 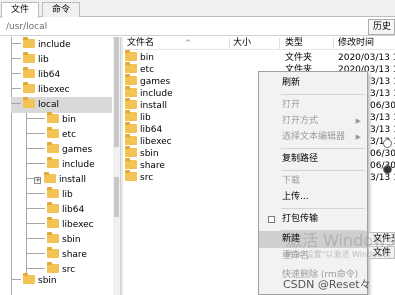 I want to click on file-row: bin 文件夹 2020/03/13 1, so click(x=259, y=57).